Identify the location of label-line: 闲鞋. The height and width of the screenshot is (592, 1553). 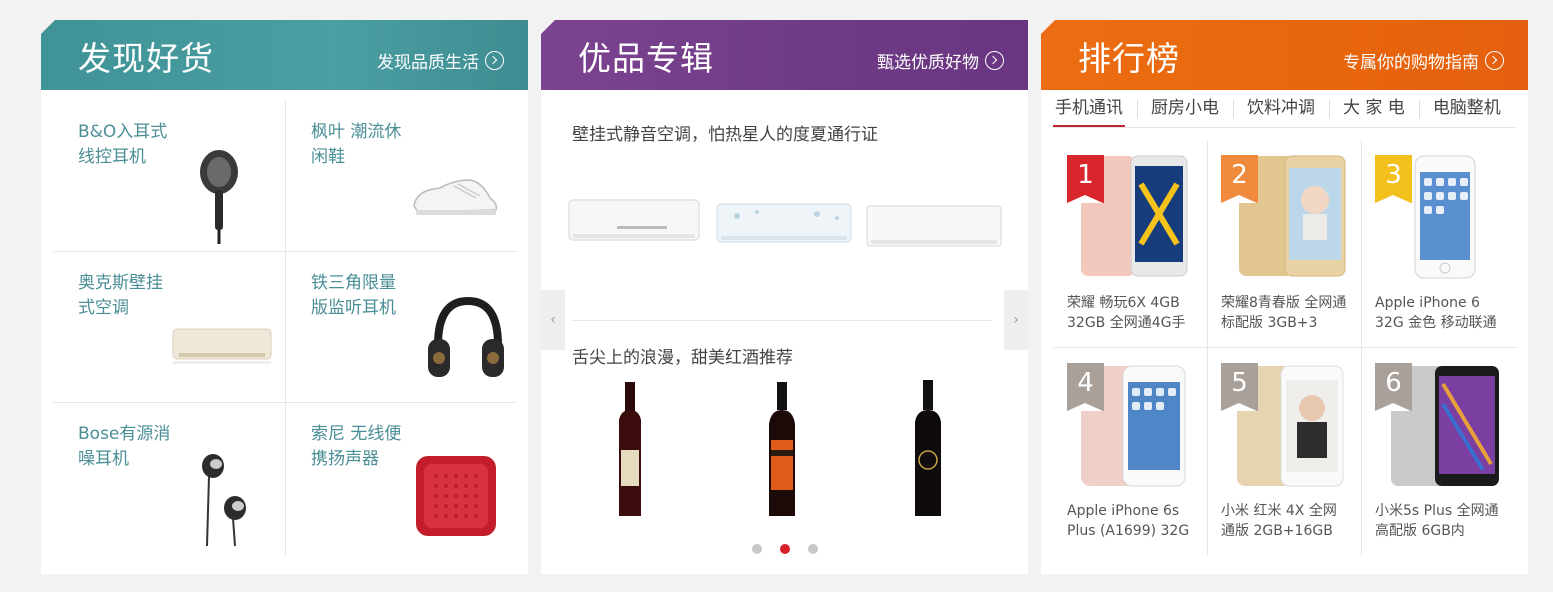
(328, 157).